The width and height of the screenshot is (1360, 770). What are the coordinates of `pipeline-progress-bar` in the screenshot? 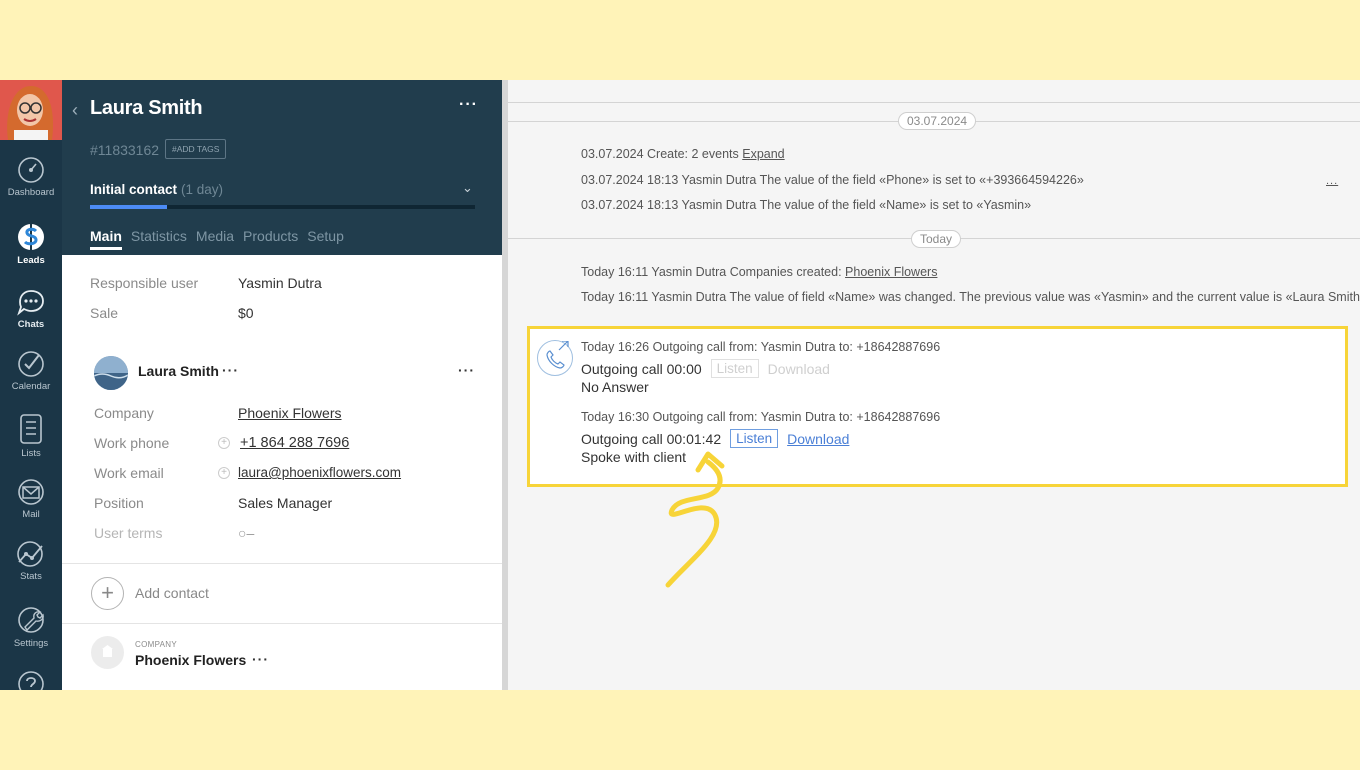 It's located at (282, 207).